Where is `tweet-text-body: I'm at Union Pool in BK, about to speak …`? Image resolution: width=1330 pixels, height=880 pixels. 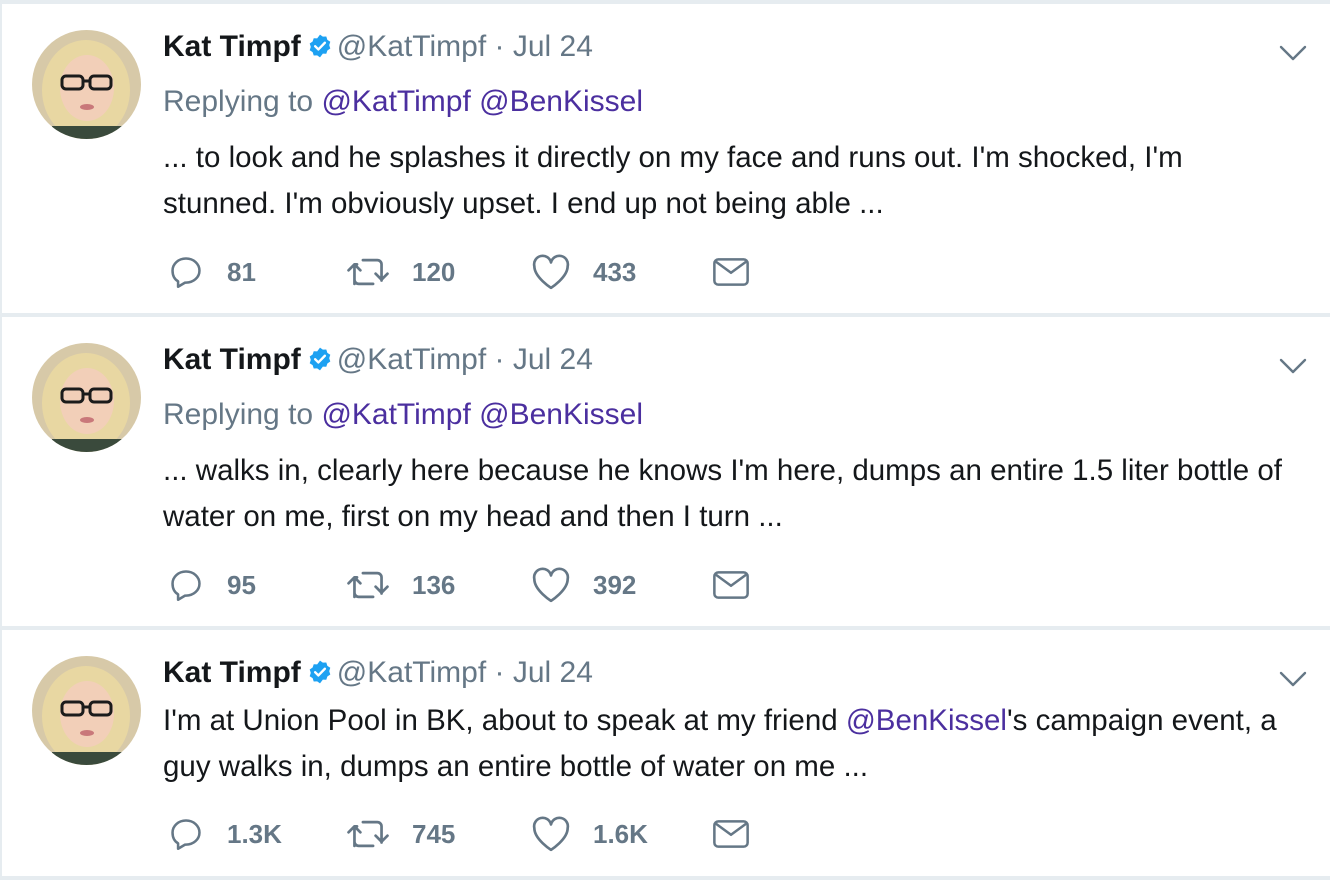 tweet-text-body: I'm at Union Pool in BK, about to speak … is located at coordinates (504, 720).